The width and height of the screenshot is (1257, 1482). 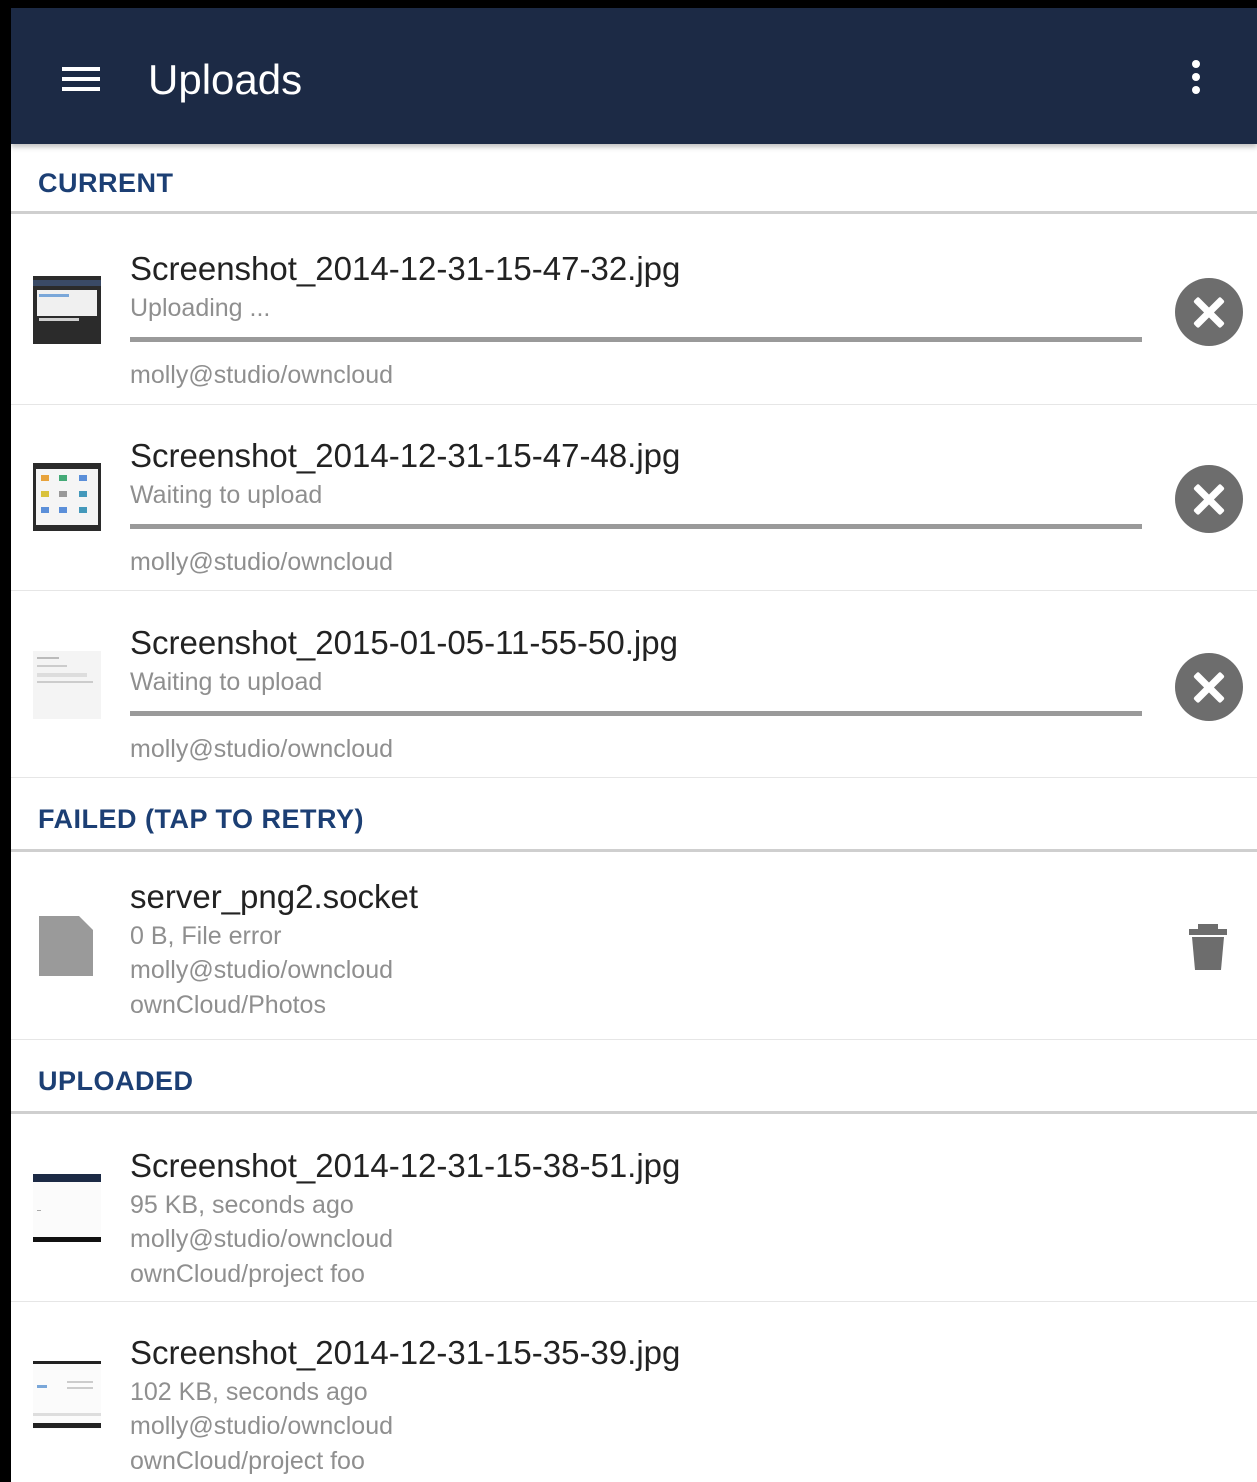 What do you see at coordinates (405, 1165) in the screenshot?
I see `file-name: Screenshot_2014-12-31-15-38-51.jpg` at bounding box center [405, 1165].